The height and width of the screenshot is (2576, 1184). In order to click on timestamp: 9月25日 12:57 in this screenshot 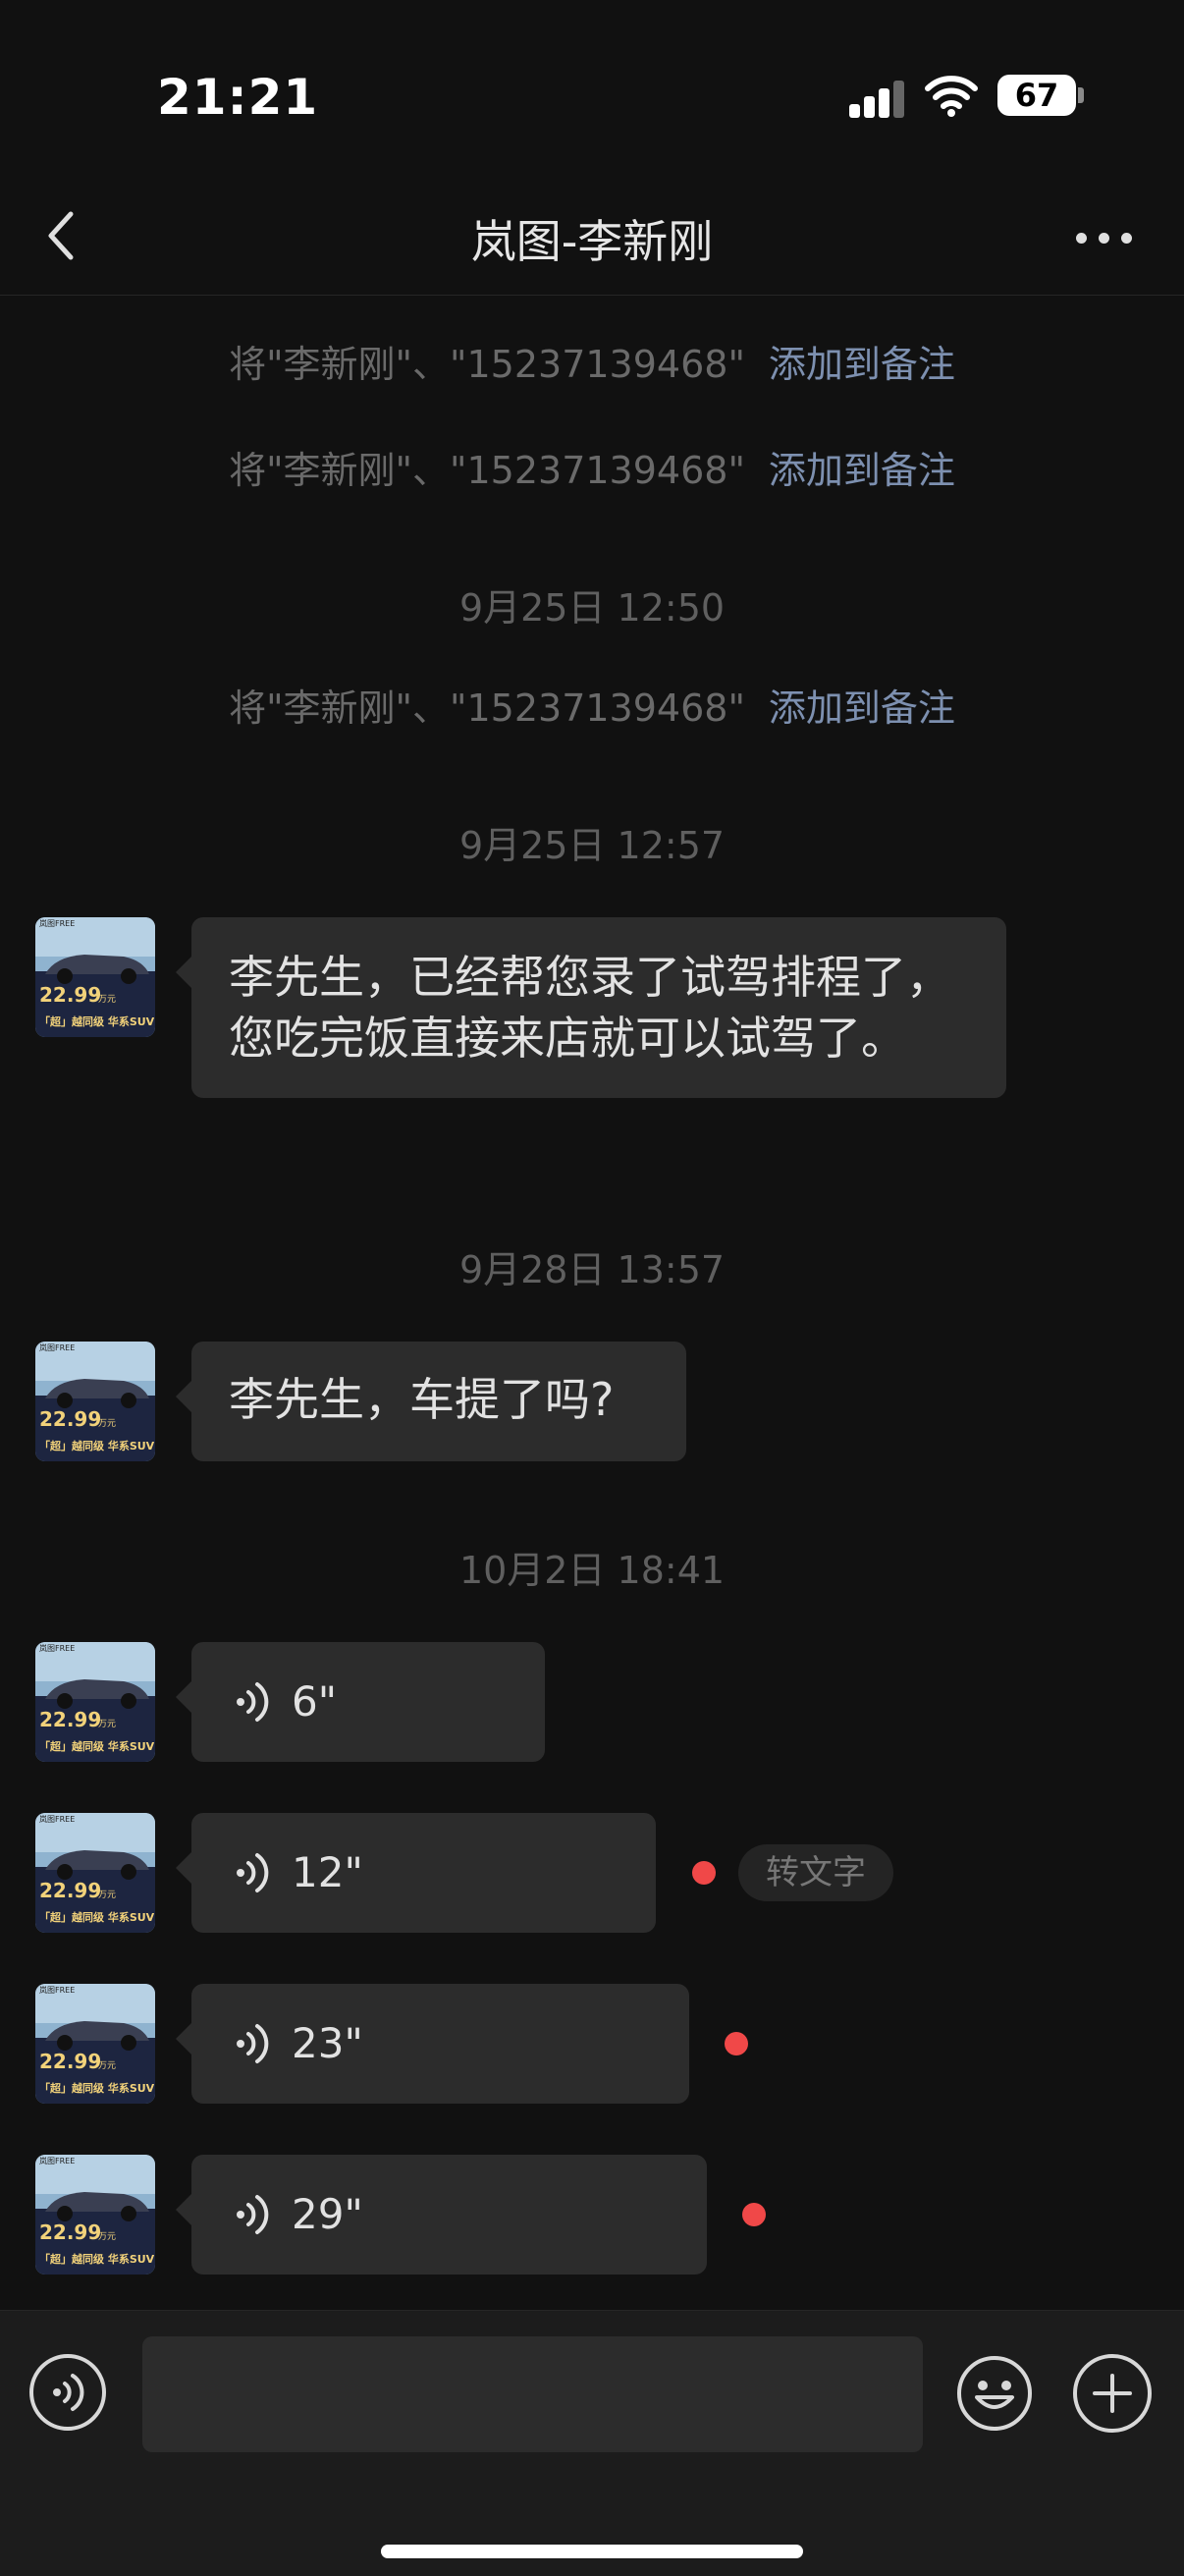, I will do `click(592, 845)`.